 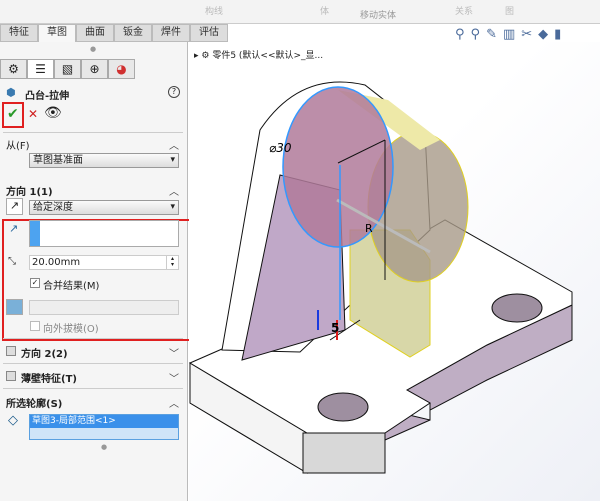 What do you see at coordinates (13, 69) in the screenshot?
I see `feature-tree-tab-icon: ⚙` at bounding box center [13, 69].